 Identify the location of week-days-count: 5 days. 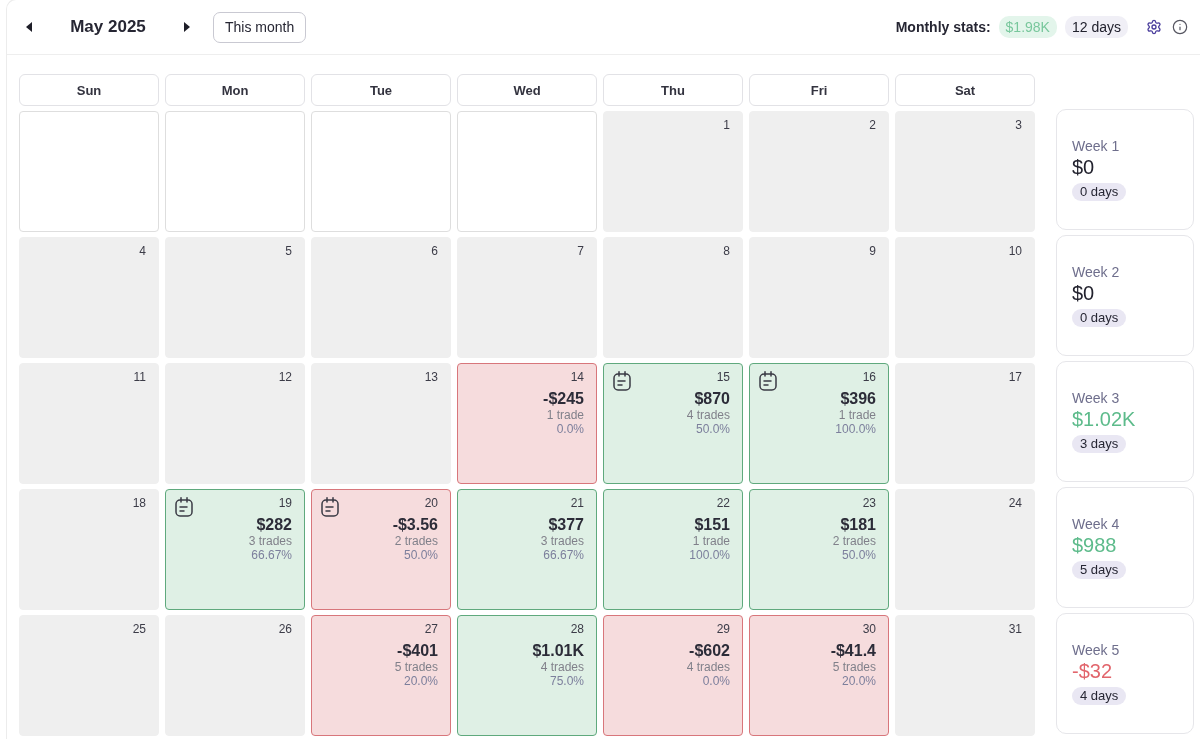
(1099, 570).